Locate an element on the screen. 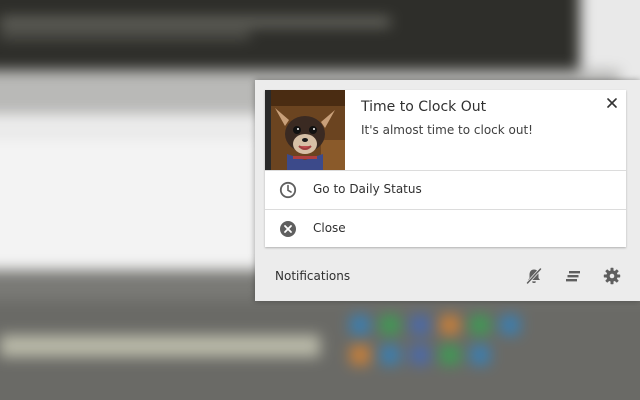 This screenshot has height=400, width=640. mute-bell-icon is located at coordinates (534, 276).